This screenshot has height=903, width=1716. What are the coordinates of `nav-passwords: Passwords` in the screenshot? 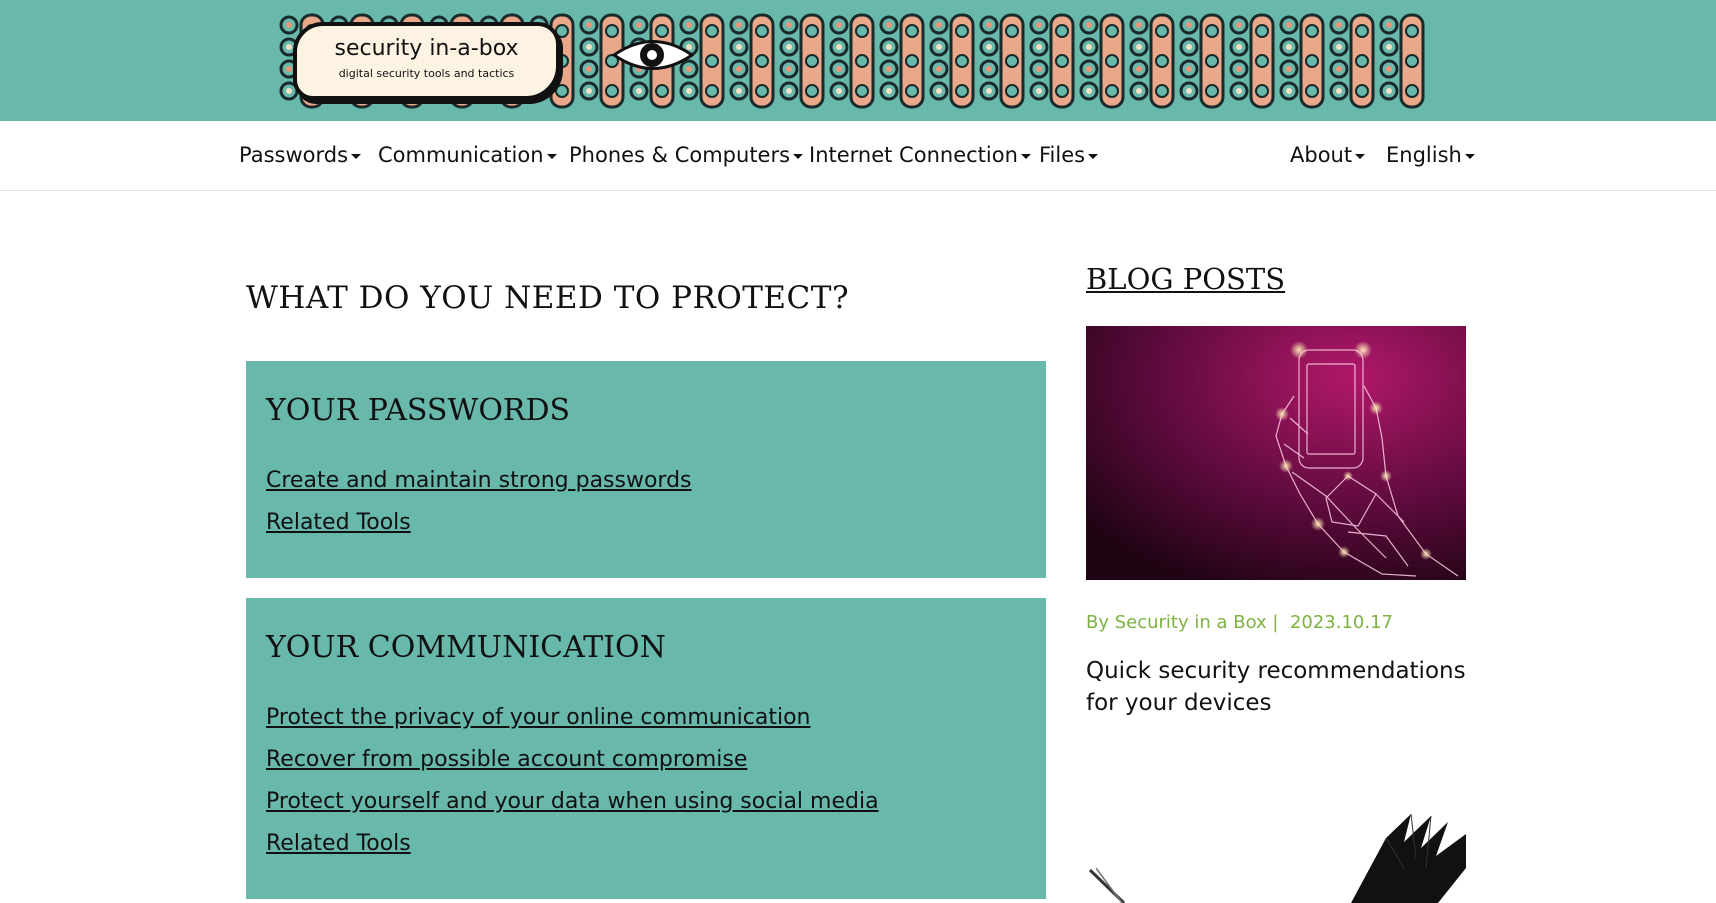 It's located at (300, 155).